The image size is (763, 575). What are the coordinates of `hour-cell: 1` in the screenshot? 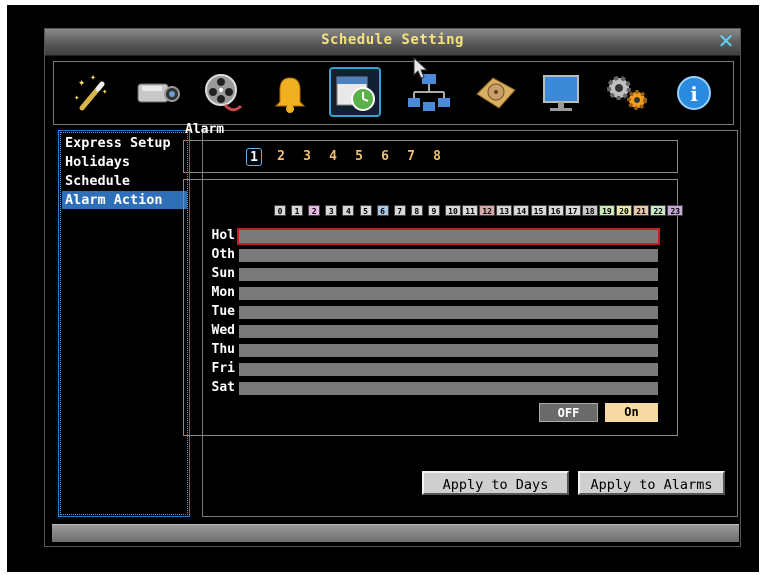 It's located at (297, 210).